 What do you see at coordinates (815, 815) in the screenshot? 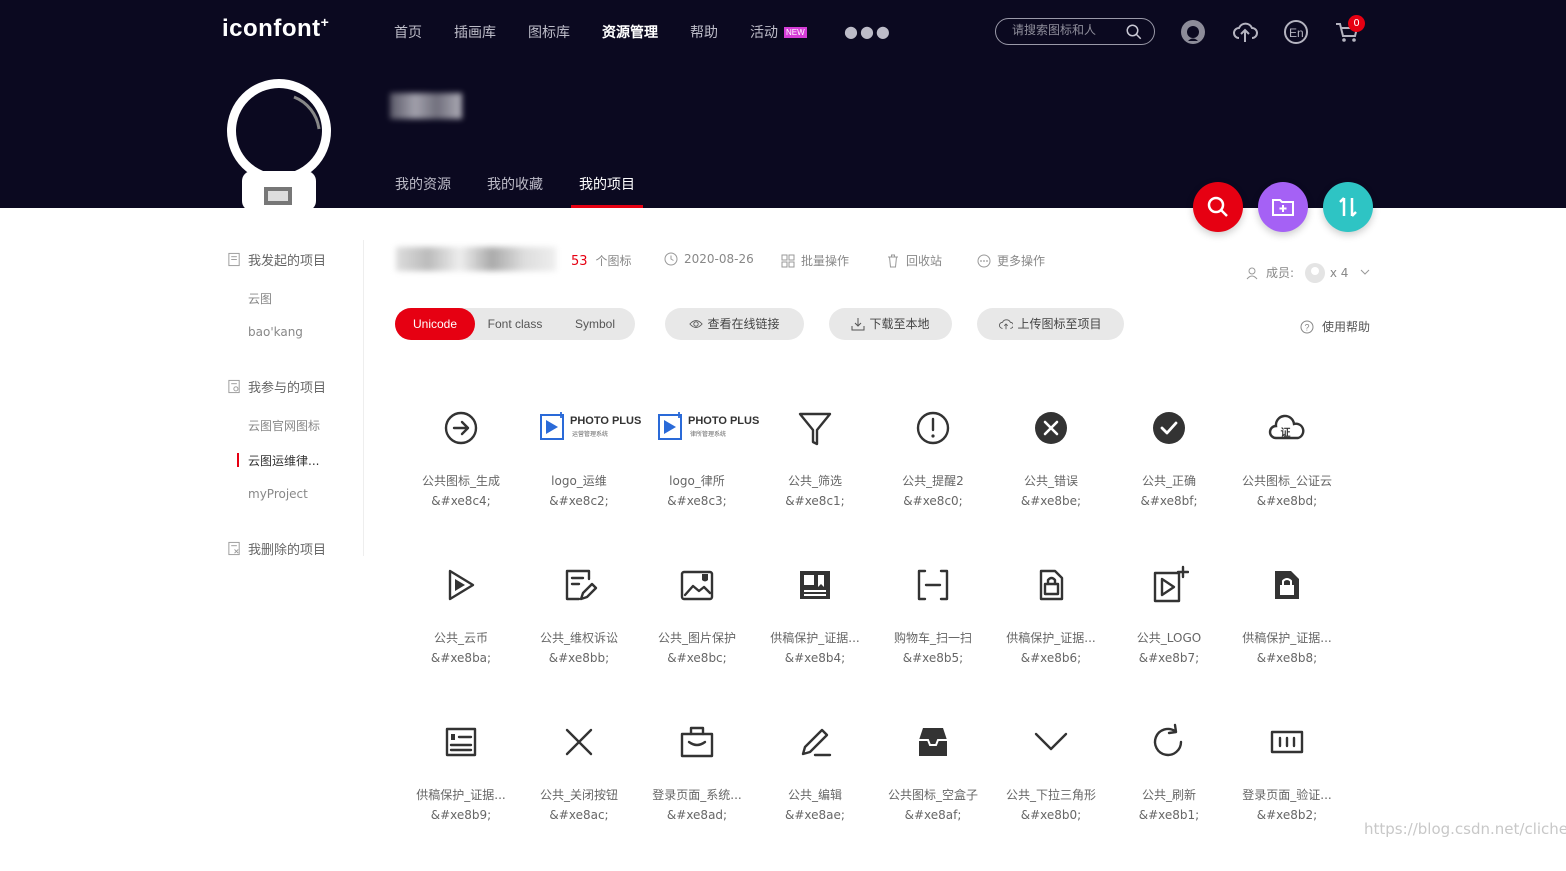
I see `icon-unicode: &#xe8ae;` at bounding box center [815, 815].